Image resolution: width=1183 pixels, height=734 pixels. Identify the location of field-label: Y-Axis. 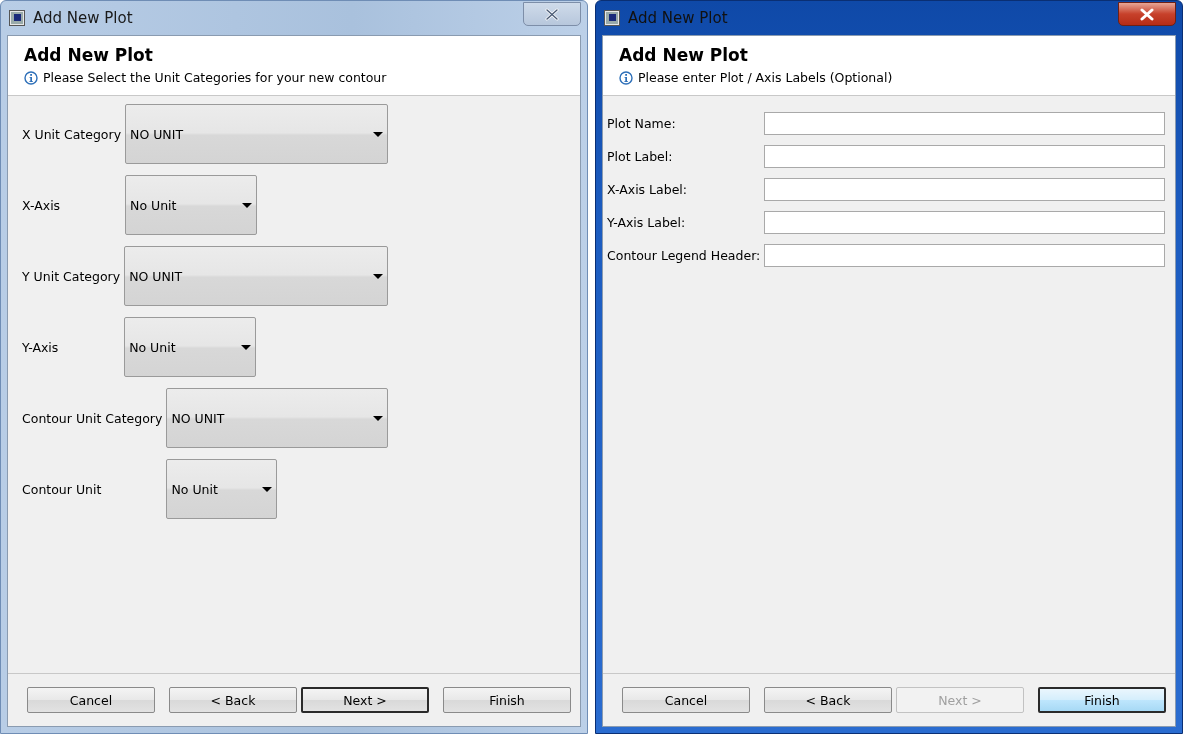
(41, 347).